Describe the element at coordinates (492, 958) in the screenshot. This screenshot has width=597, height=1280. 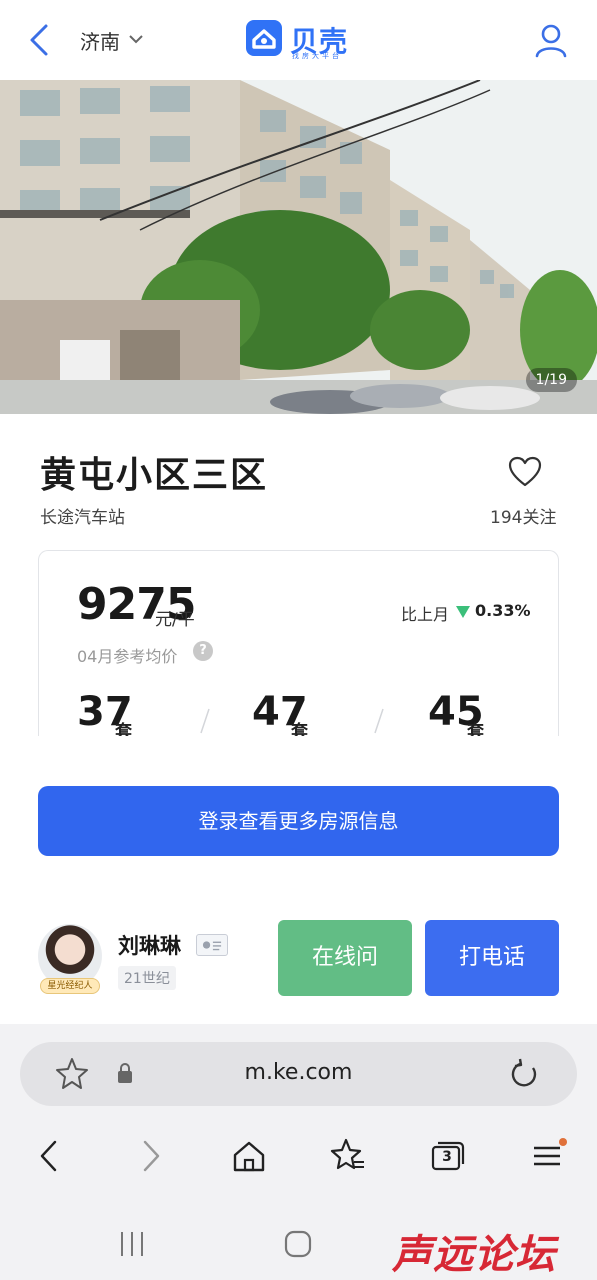
I see `call-button: 打电话` at that location.